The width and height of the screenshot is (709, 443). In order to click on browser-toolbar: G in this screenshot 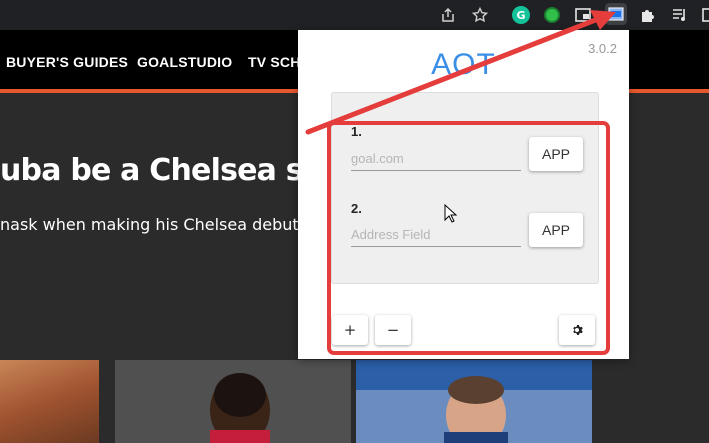, I will do `click(354, 15)`.